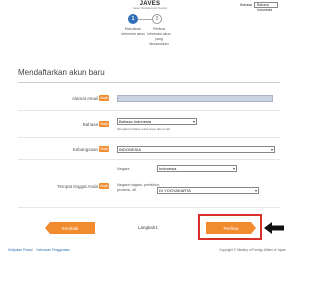  I want to click on privacy-policy-link: Kebijakan Privasi, so click(20, 250).